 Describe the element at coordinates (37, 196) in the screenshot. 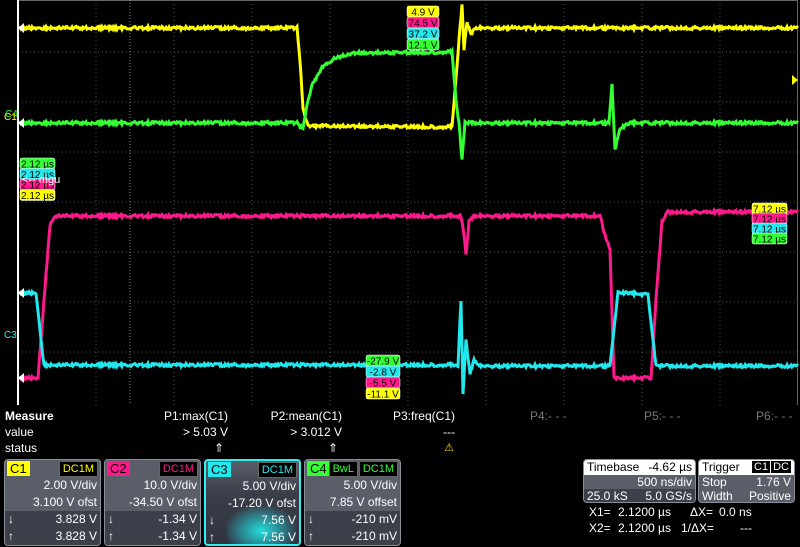

I see `cursor-left-time-4: 2.12 µs` at that location.